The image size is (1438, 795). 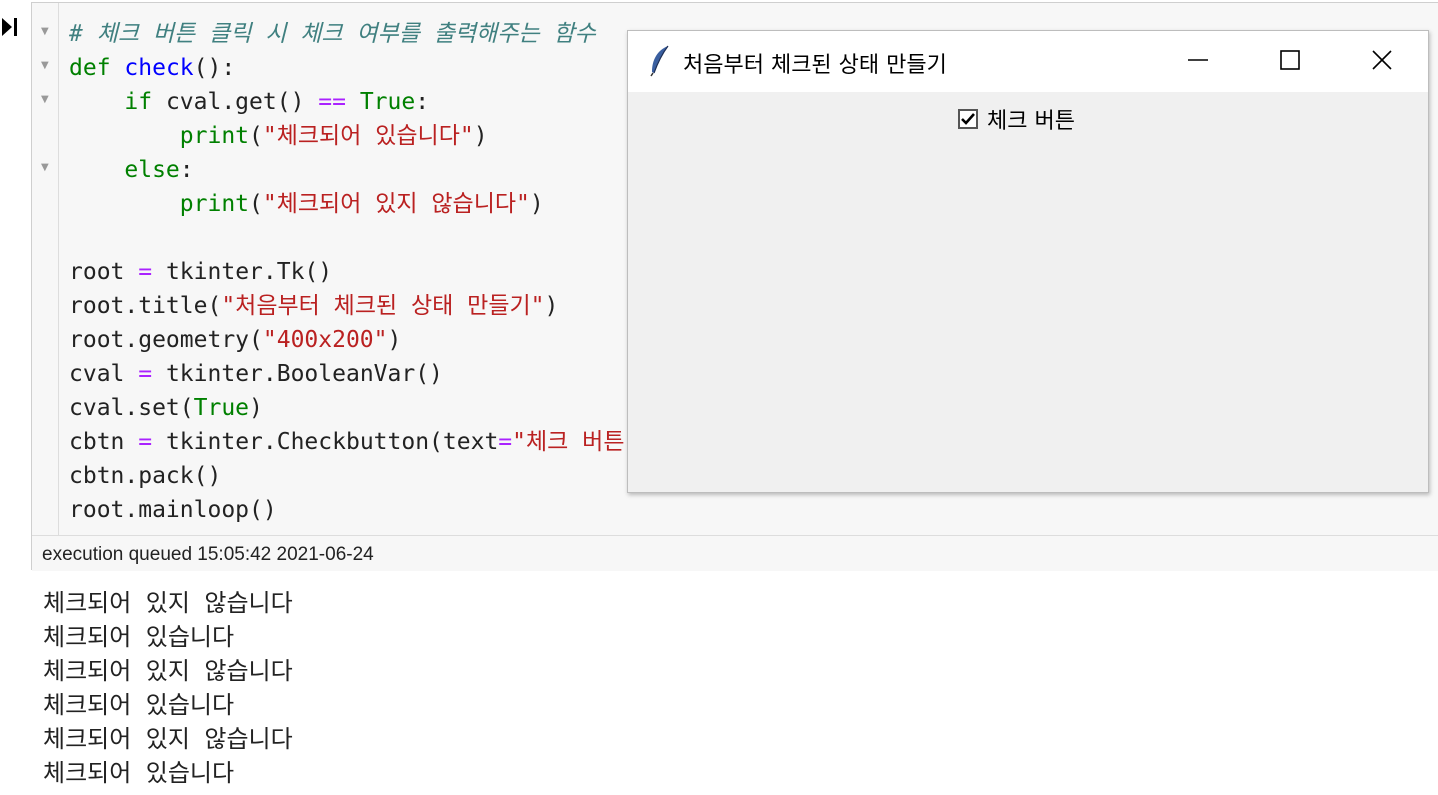 What do you see at coordinates (325, 340) in the screenshot?
I see `code-token: "400x200"` at bounding box center [325, 340].